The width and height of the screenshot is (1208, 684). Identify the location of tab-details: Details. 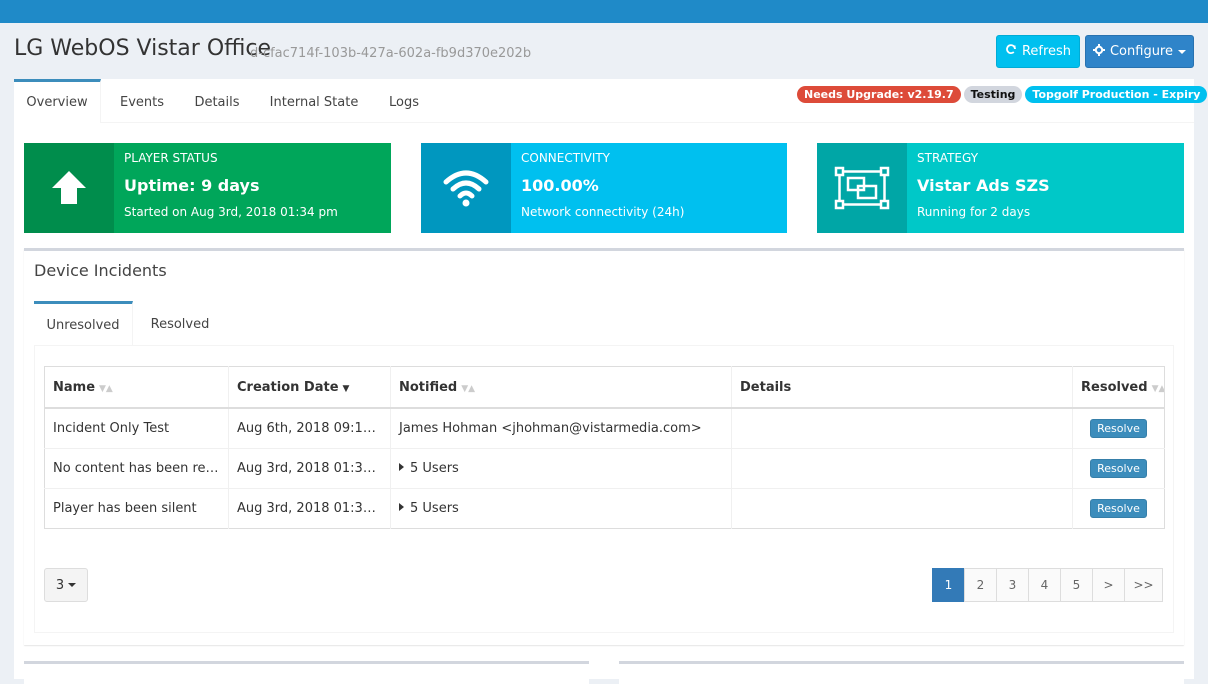
(217, 101).